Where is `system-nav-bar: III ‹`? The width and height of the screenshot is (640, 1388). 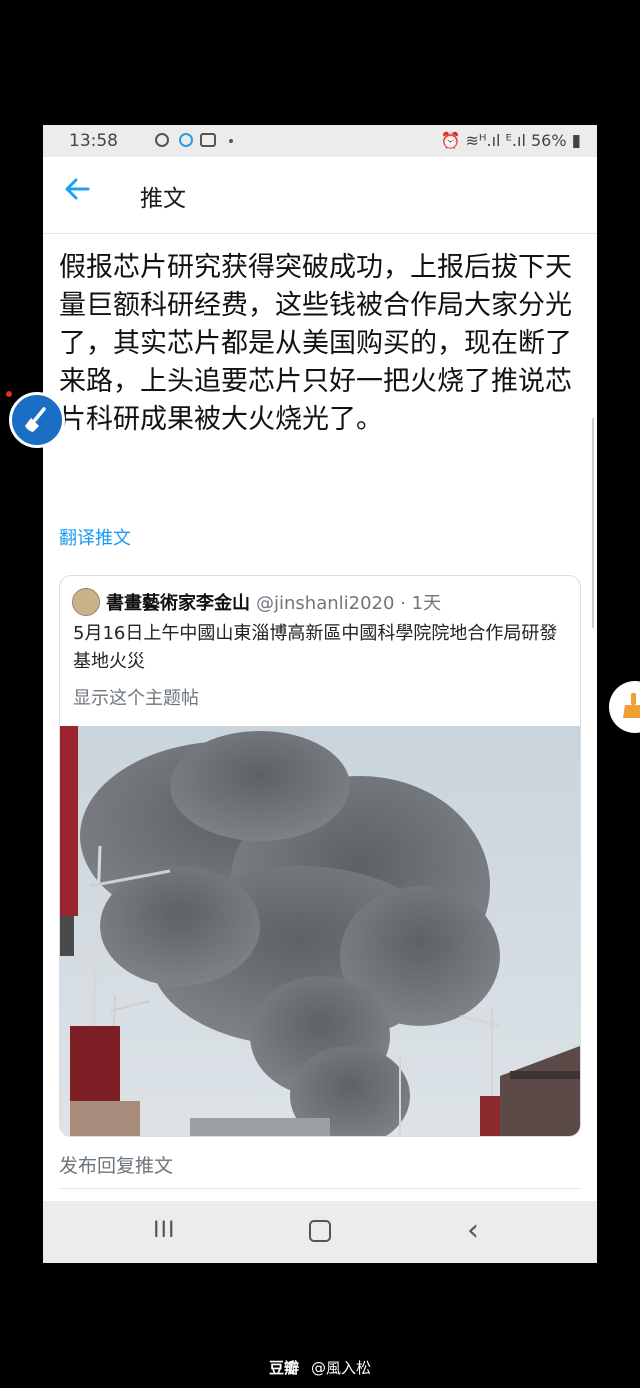
system-nav-bar: III ‹ is located at coordinates (320, 1232).